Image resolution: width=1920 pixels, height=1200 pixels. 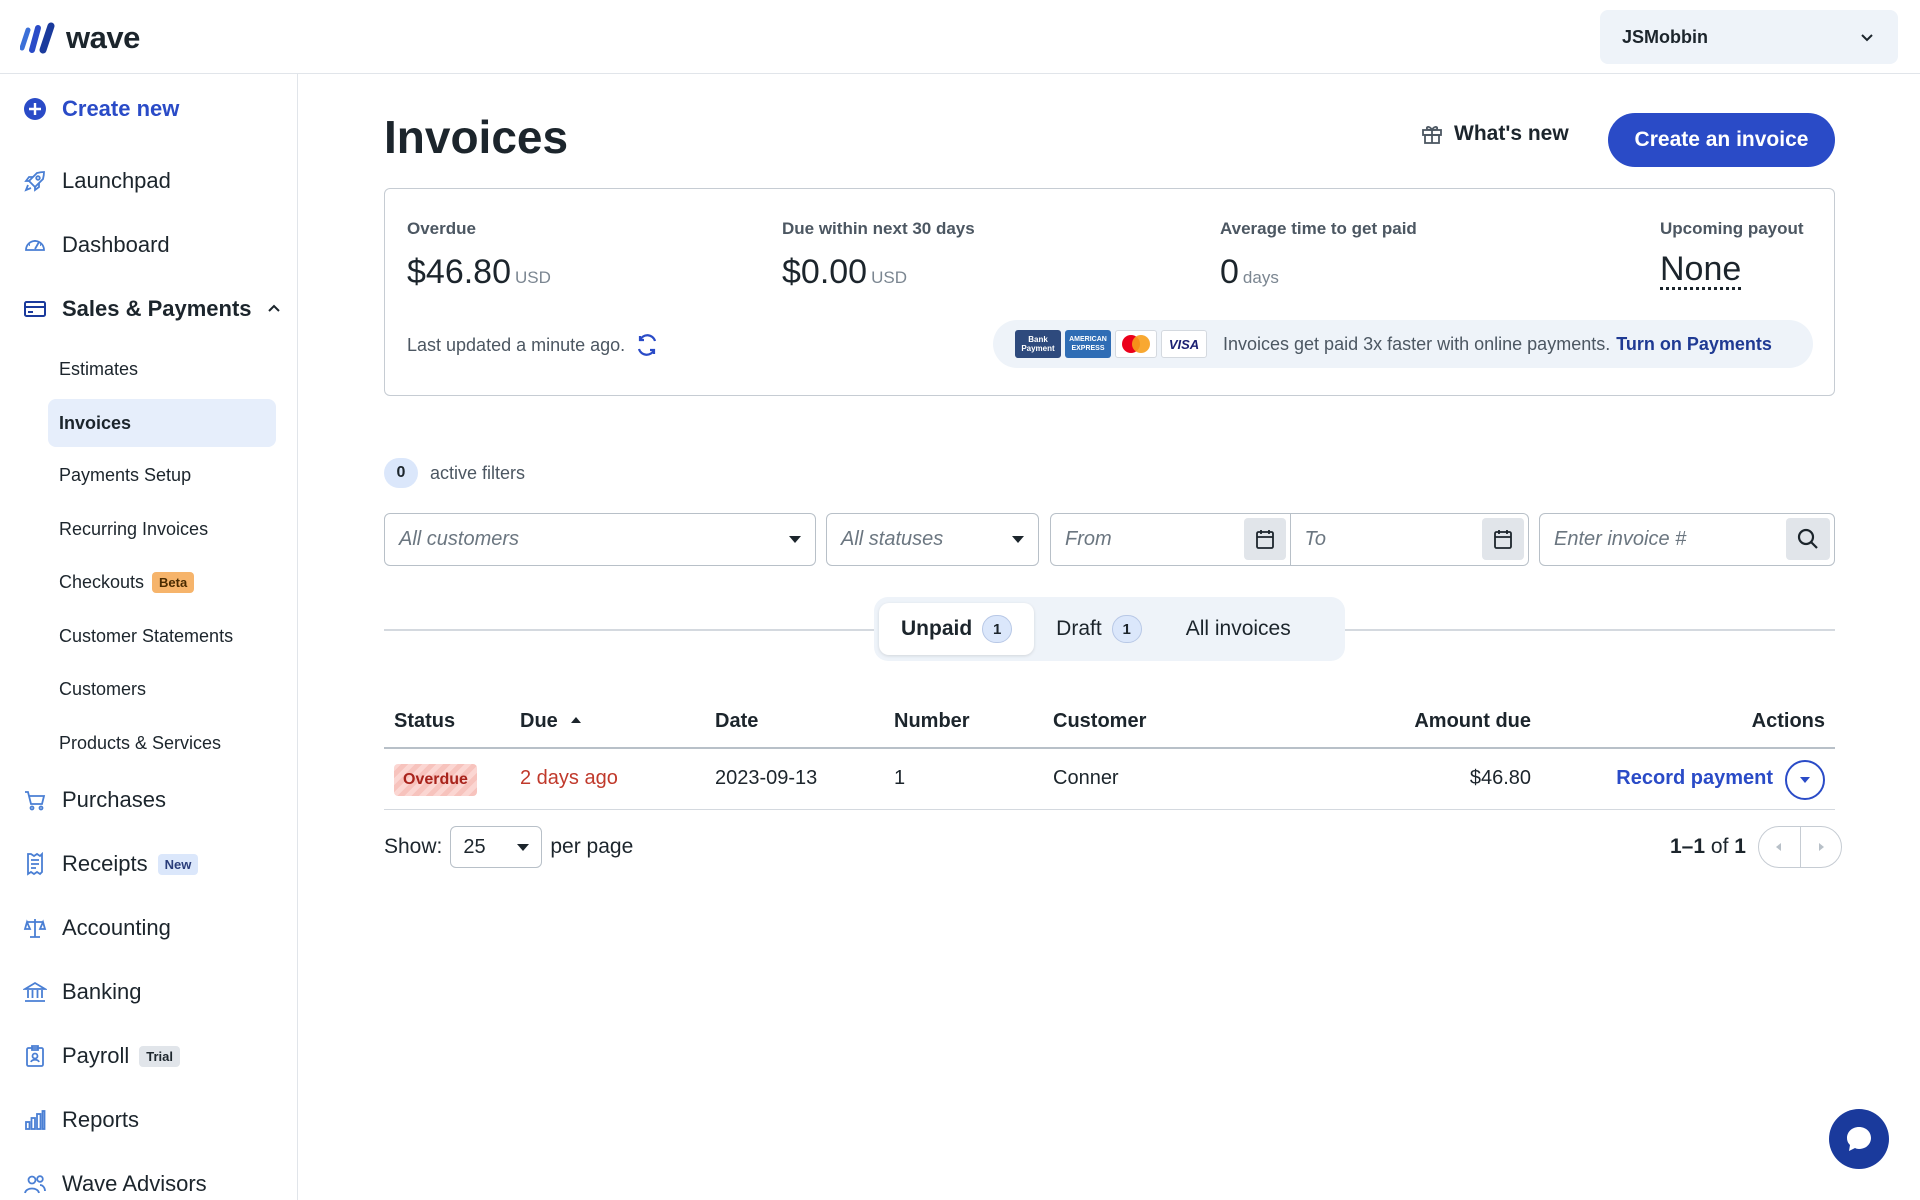 I want to click on sidebar-subitem-label: Customer Statements, so click(x=146, y=635).